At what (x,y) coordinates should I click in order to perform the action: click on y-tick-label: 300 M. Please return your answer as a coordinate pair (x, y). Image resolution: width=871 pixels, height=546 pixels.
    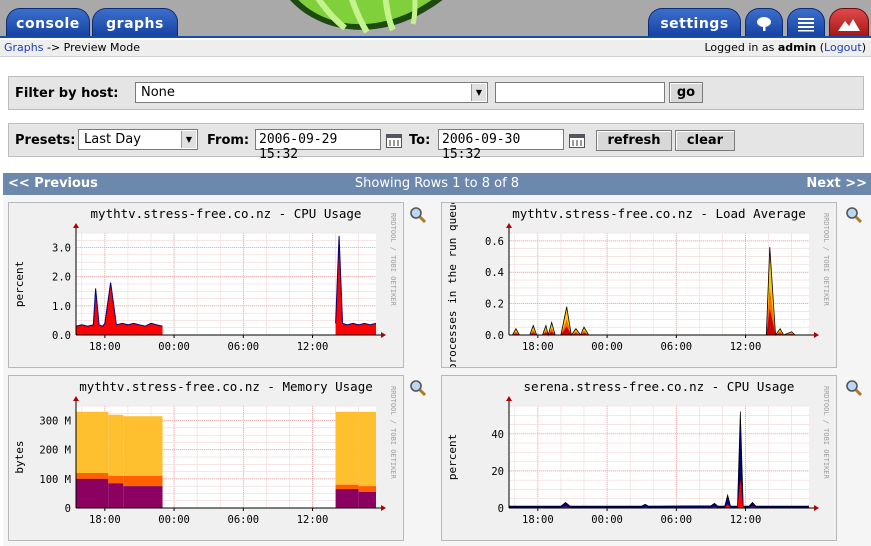
    Looking at the image, I should click on (55, 422).